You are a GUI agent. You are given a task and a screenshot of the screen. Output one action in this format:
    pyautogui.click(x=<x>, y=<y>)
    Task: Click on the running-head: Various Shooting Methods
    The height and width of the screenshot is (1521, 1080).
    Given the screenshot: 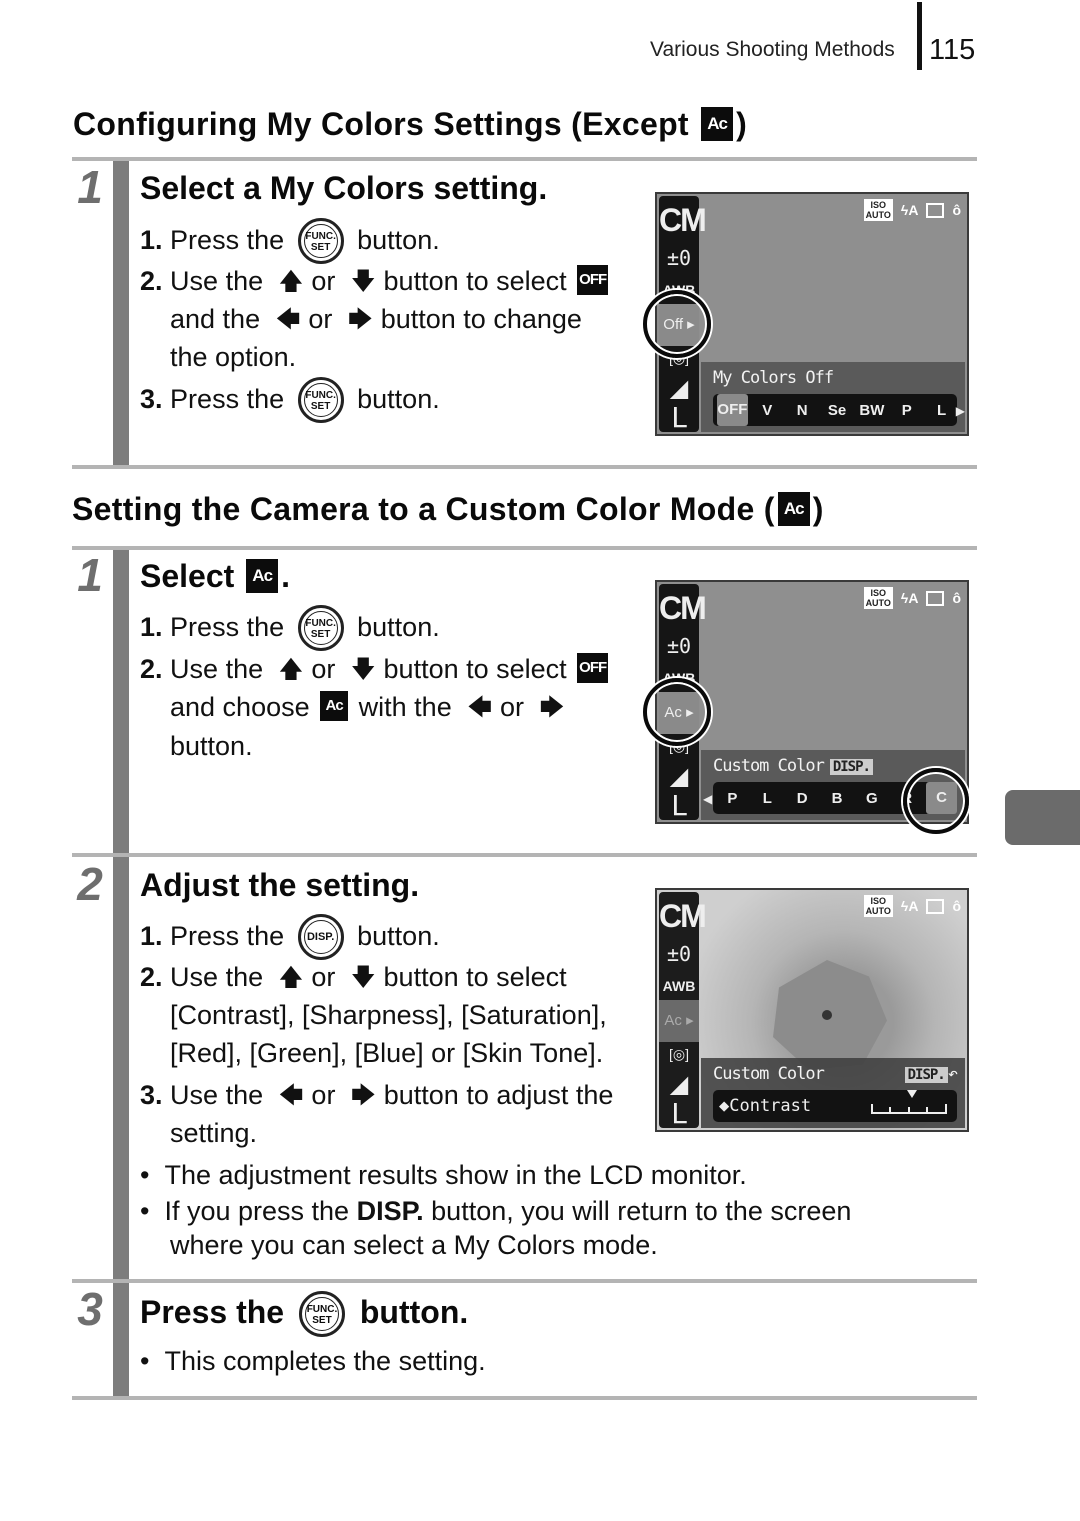 What is the action you would take?
    pyautogui.click(x=772, y=49)
    